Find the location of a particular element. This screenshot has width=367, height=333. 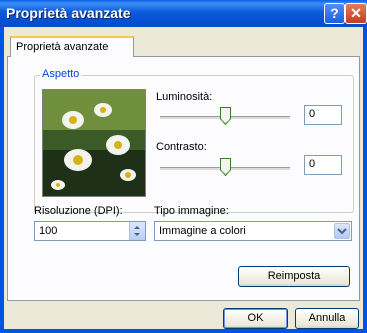

cancel-button: Annulla is located at coordinates (327, 318).